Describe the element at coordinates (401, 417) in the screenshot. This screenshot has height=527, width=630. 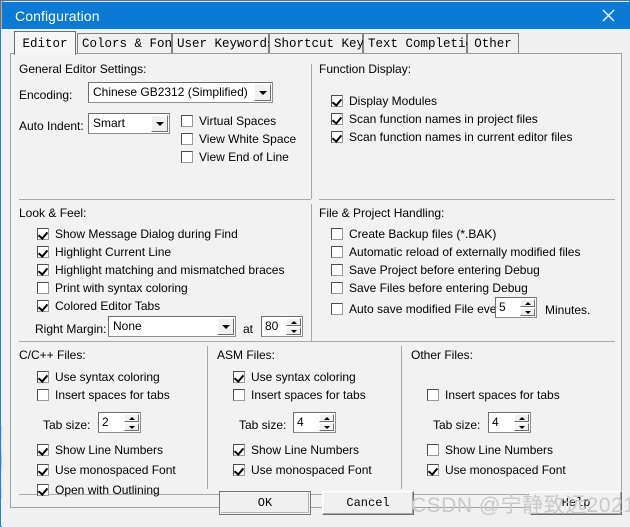
I see `divider-asm-other` at that location.